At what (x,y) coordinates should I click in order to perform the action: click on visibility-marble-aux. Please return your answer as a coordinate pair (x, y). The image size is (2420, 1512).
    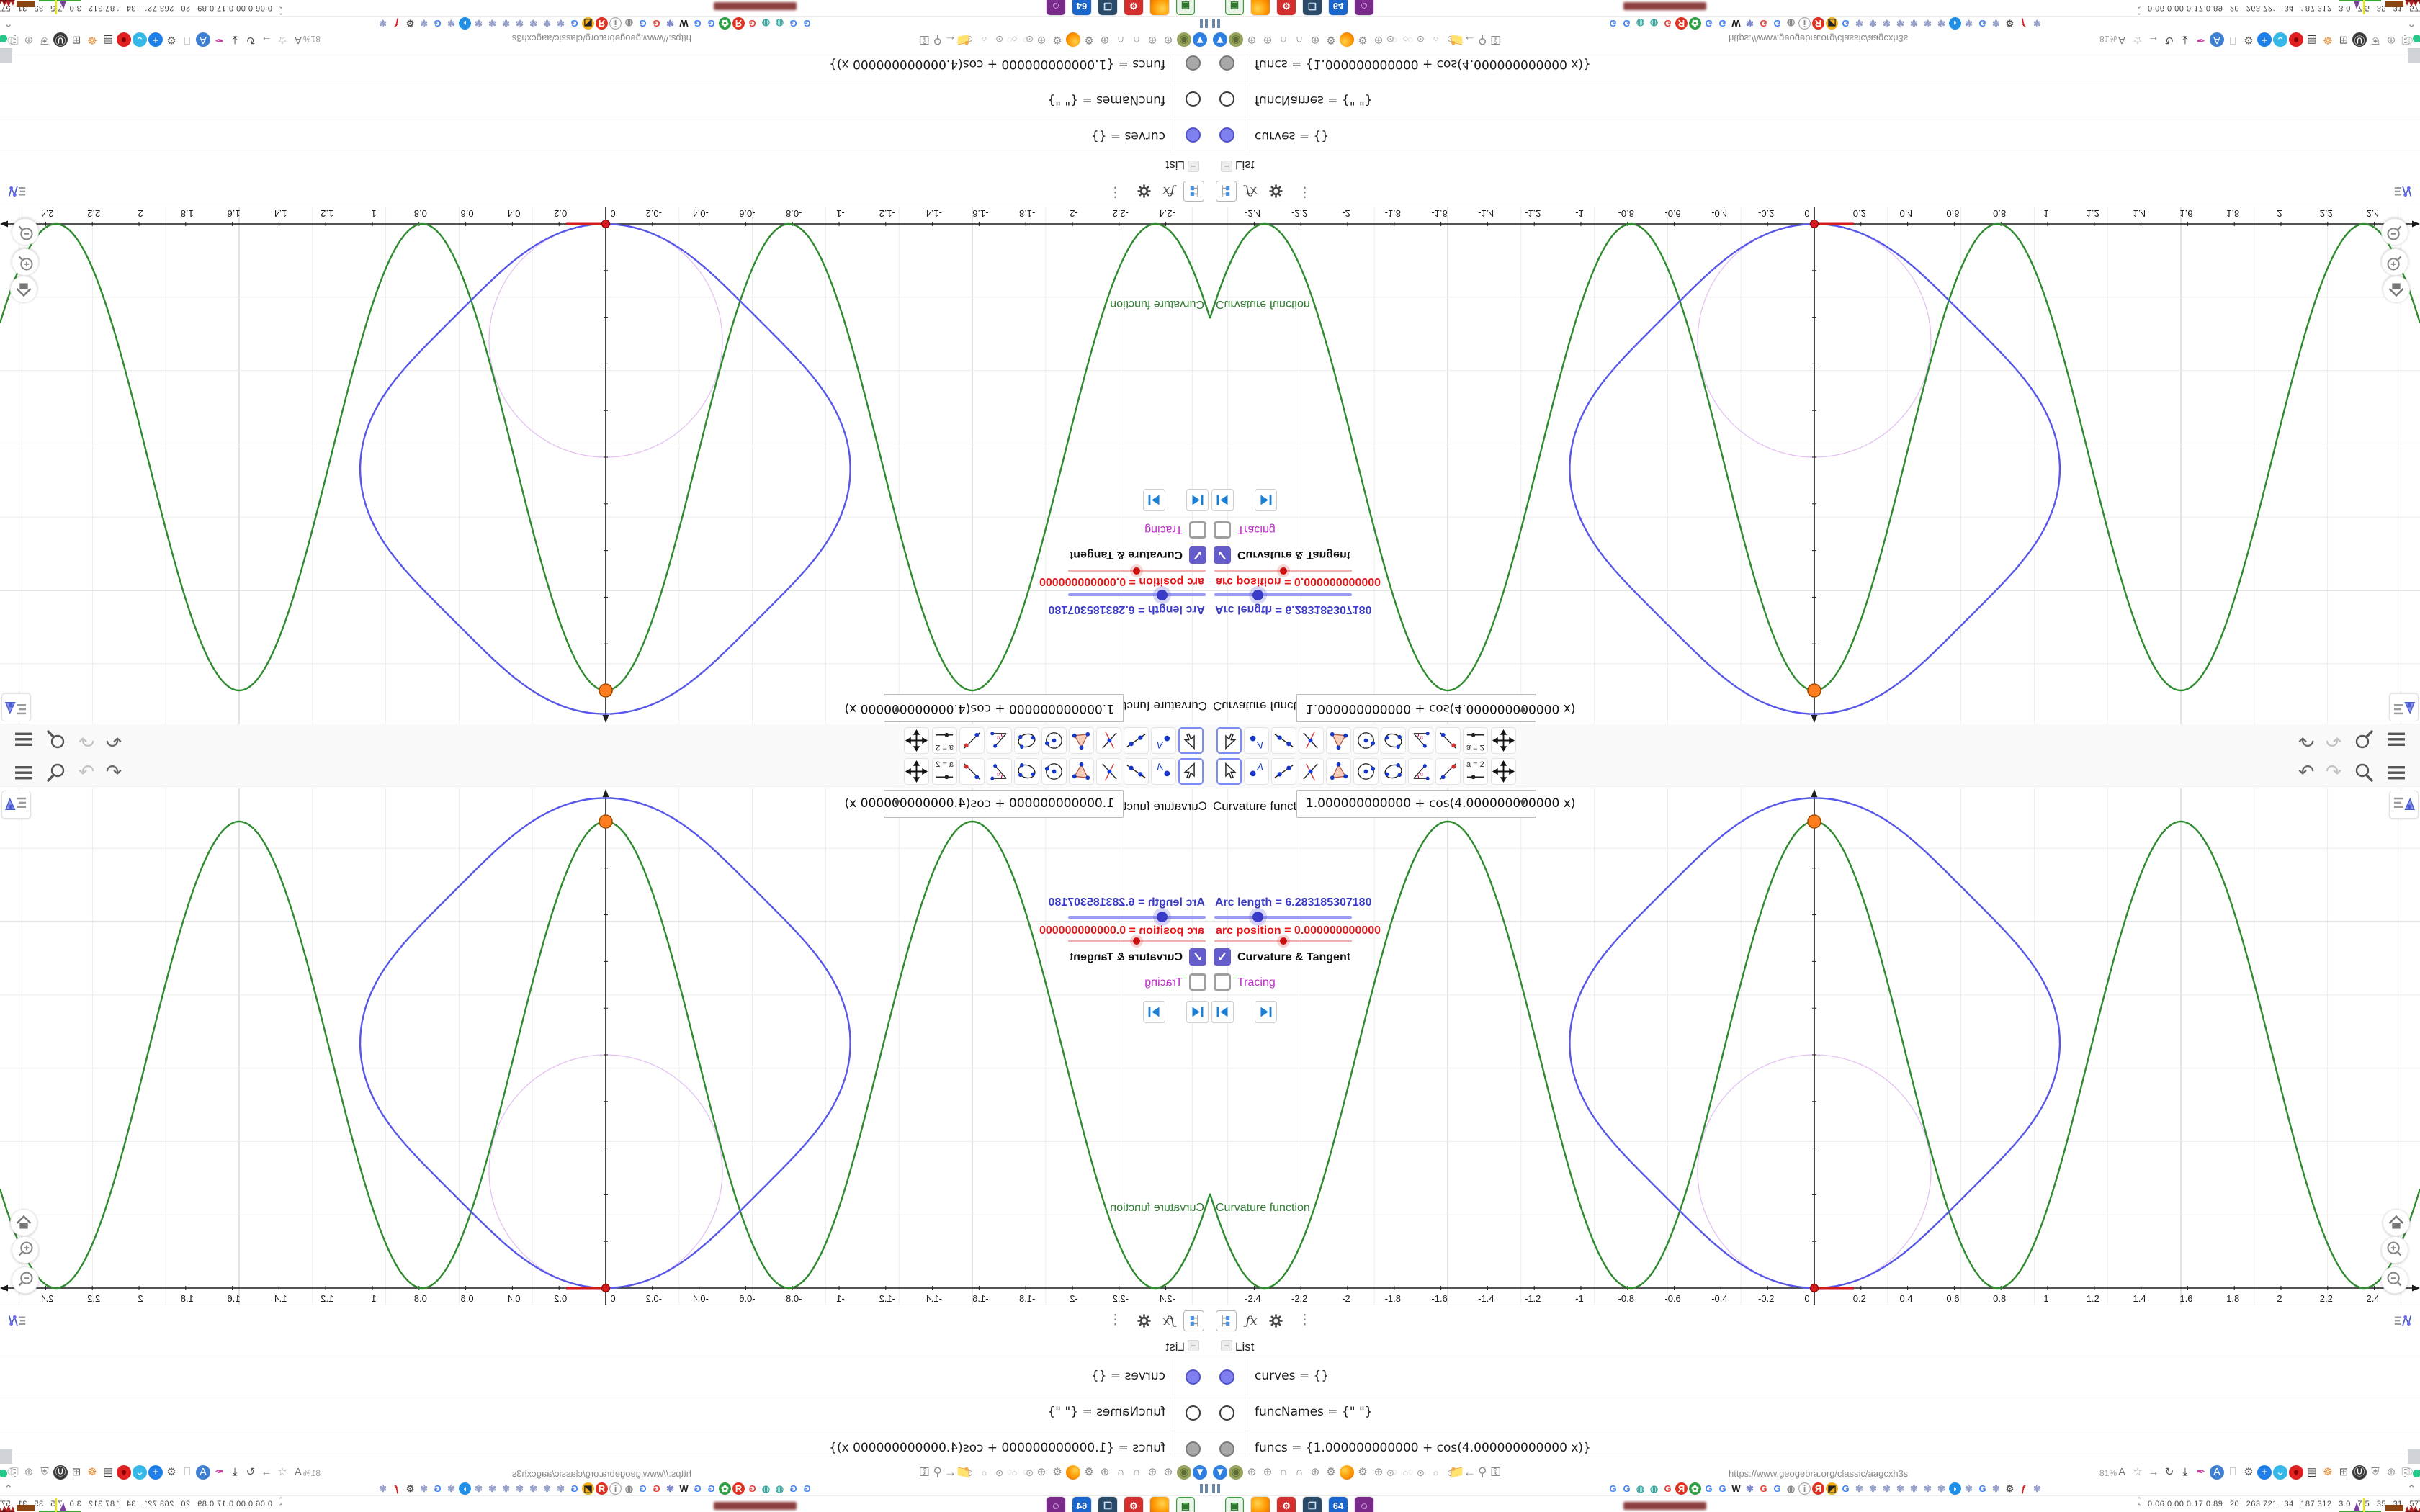
    Looking at the image, I should click on (1193, 63).